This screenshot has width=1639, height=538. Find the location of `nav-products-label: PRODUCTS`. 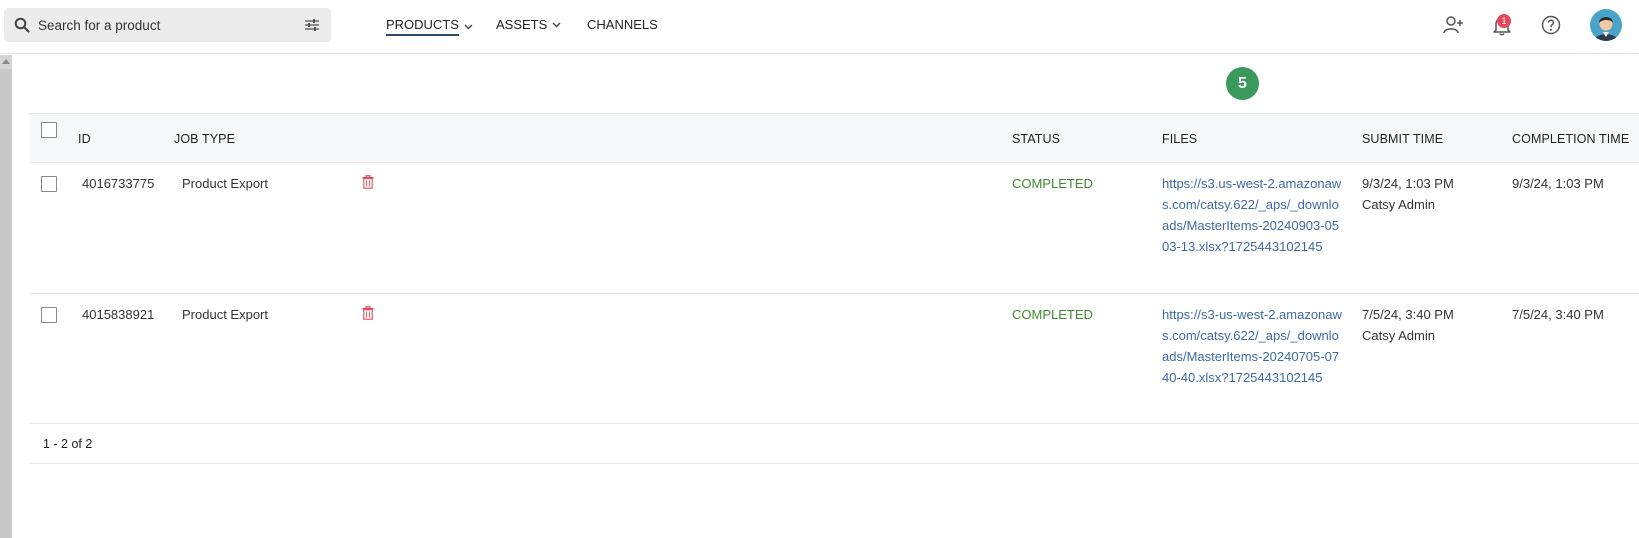

nav-products-label: PRODUCTS is located at coordinates (422, 26).